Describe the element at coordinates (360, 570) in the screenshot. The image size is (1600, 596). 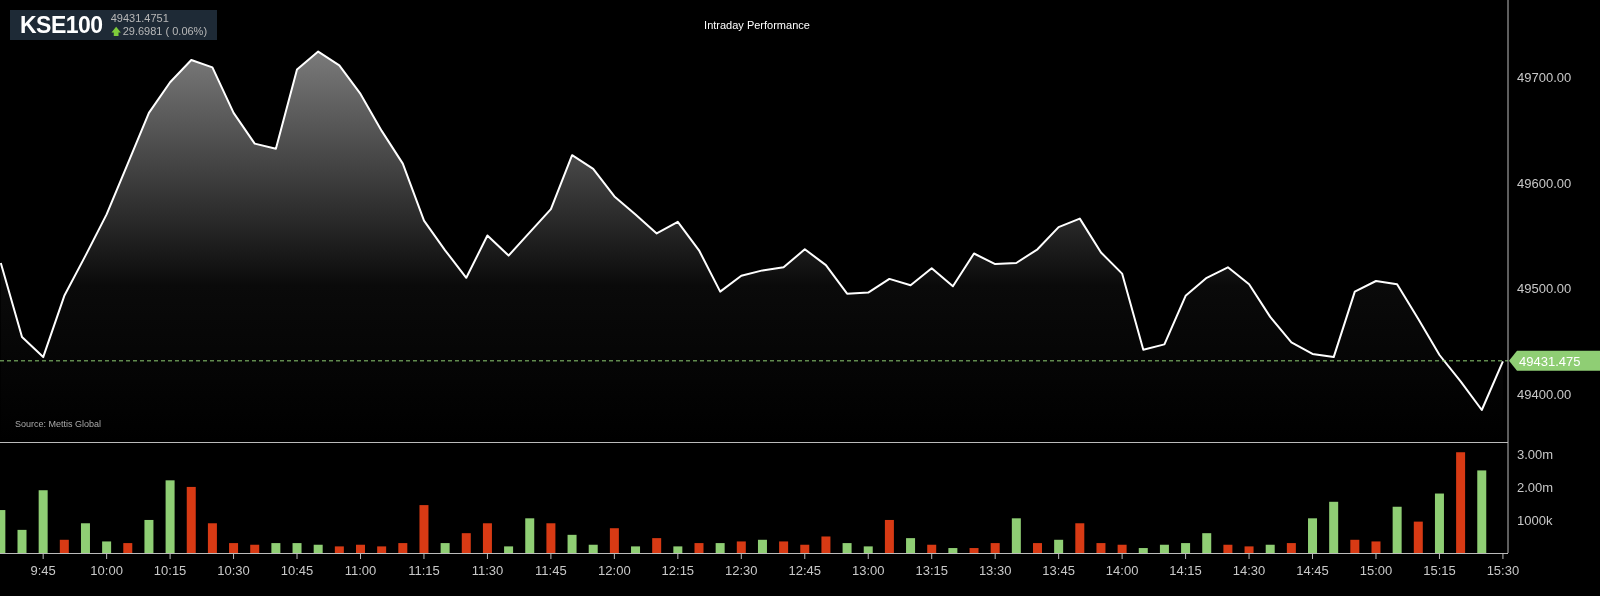
I see `axis-label: 11:00` at that location.